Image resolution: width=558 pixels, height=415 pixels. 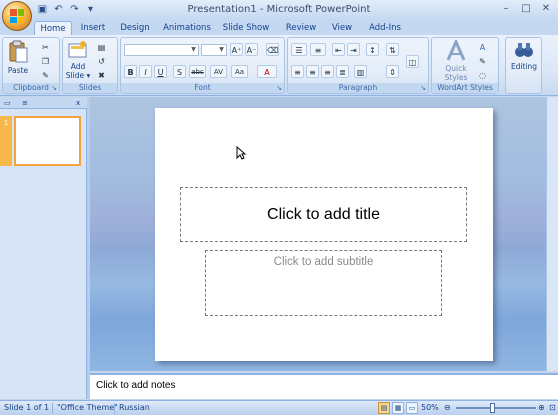 What do you see at coordinates (78, 60) in the screenshot?
I see `add-slide-button: Add Slide ▾` at bounding box center [78, 60].